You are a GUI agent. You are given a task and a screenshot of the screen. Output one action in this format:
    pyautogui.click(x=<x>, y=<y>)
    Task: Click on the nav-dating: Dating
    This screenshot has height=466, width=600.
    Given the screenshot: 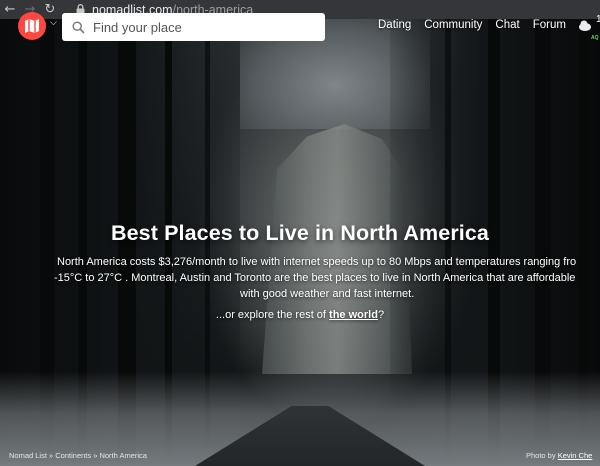 What is the action you would take?
    pyautogui.click(x=394, y=25)
    